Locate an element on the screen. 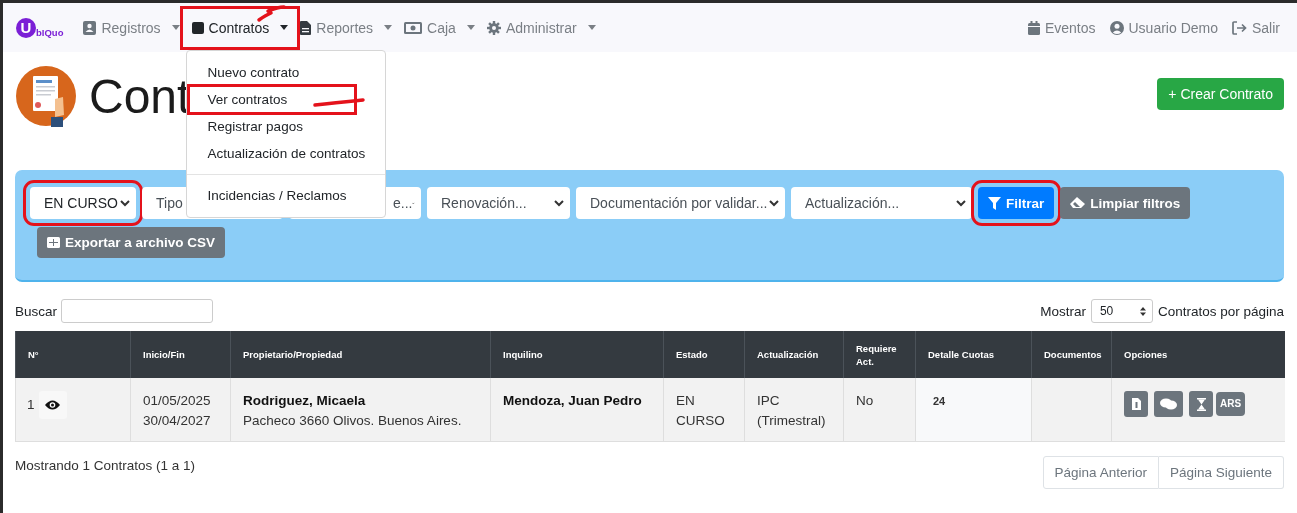  logo: U bIQuo is located at coordinates (40, 27).